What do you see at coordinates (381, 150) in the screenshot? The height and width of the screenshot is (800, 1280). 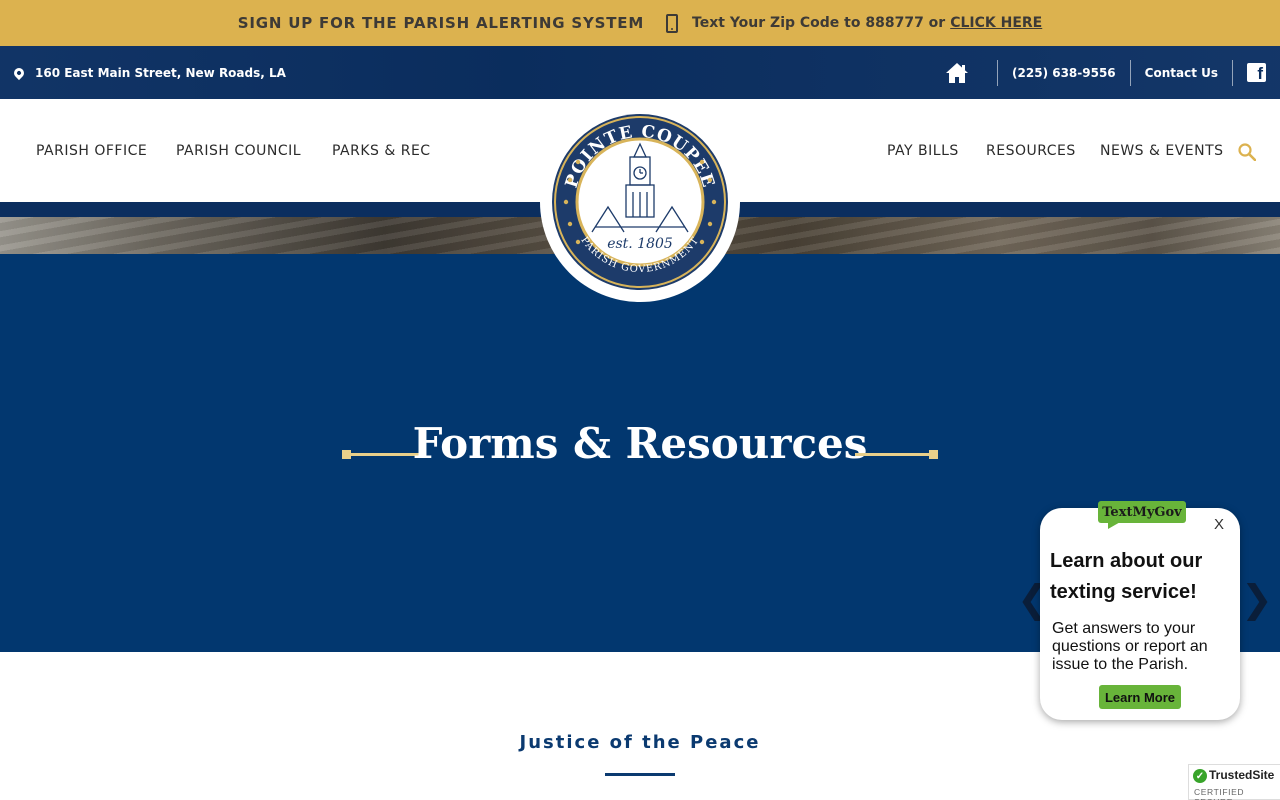 I see `nav-parks-rec: PARKS & REC` at bounding box center [381, 150].